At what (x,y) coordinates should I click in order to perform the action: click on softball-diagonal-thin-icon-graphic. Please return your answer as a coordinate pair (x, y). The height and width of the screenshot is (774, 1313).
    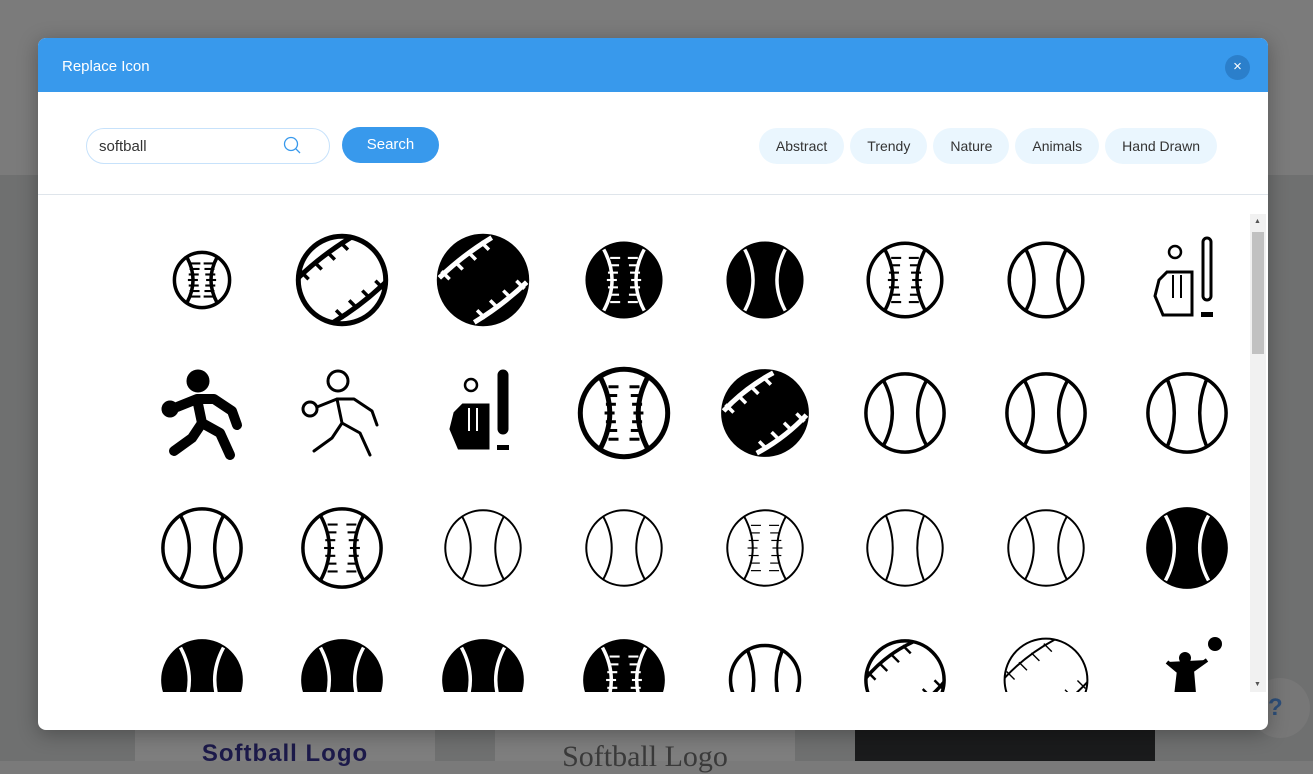
    Looking at the image, I should click on (1046, 664).